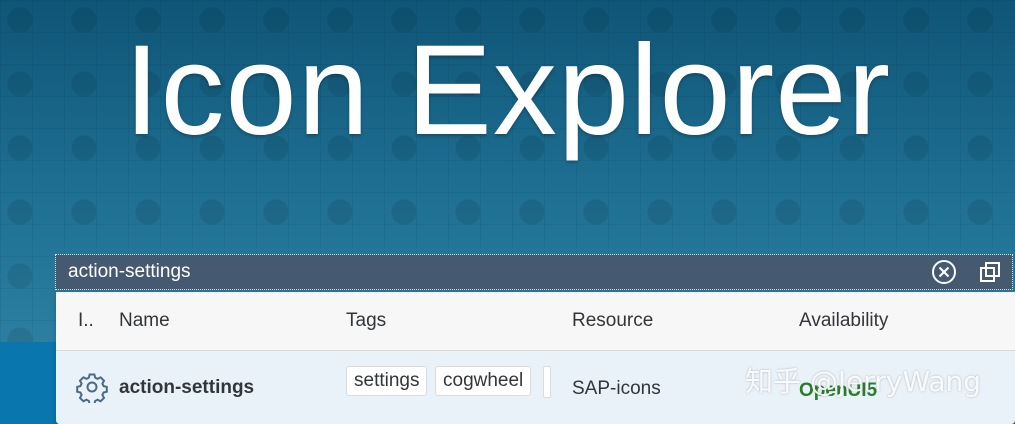 The height and width of the screenshot is (424, 1015). I want to click on tag-chip: cogwheel, so click(483, 381).